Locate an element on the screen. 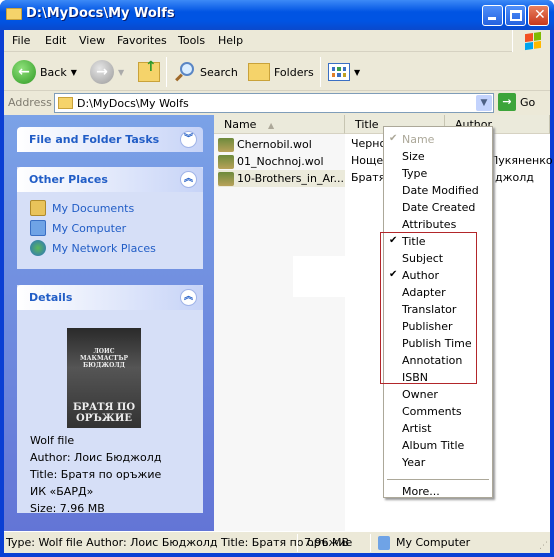 The image size is (554, 557). back-button: ← Back ▼ is located at coordinates (44, 72).